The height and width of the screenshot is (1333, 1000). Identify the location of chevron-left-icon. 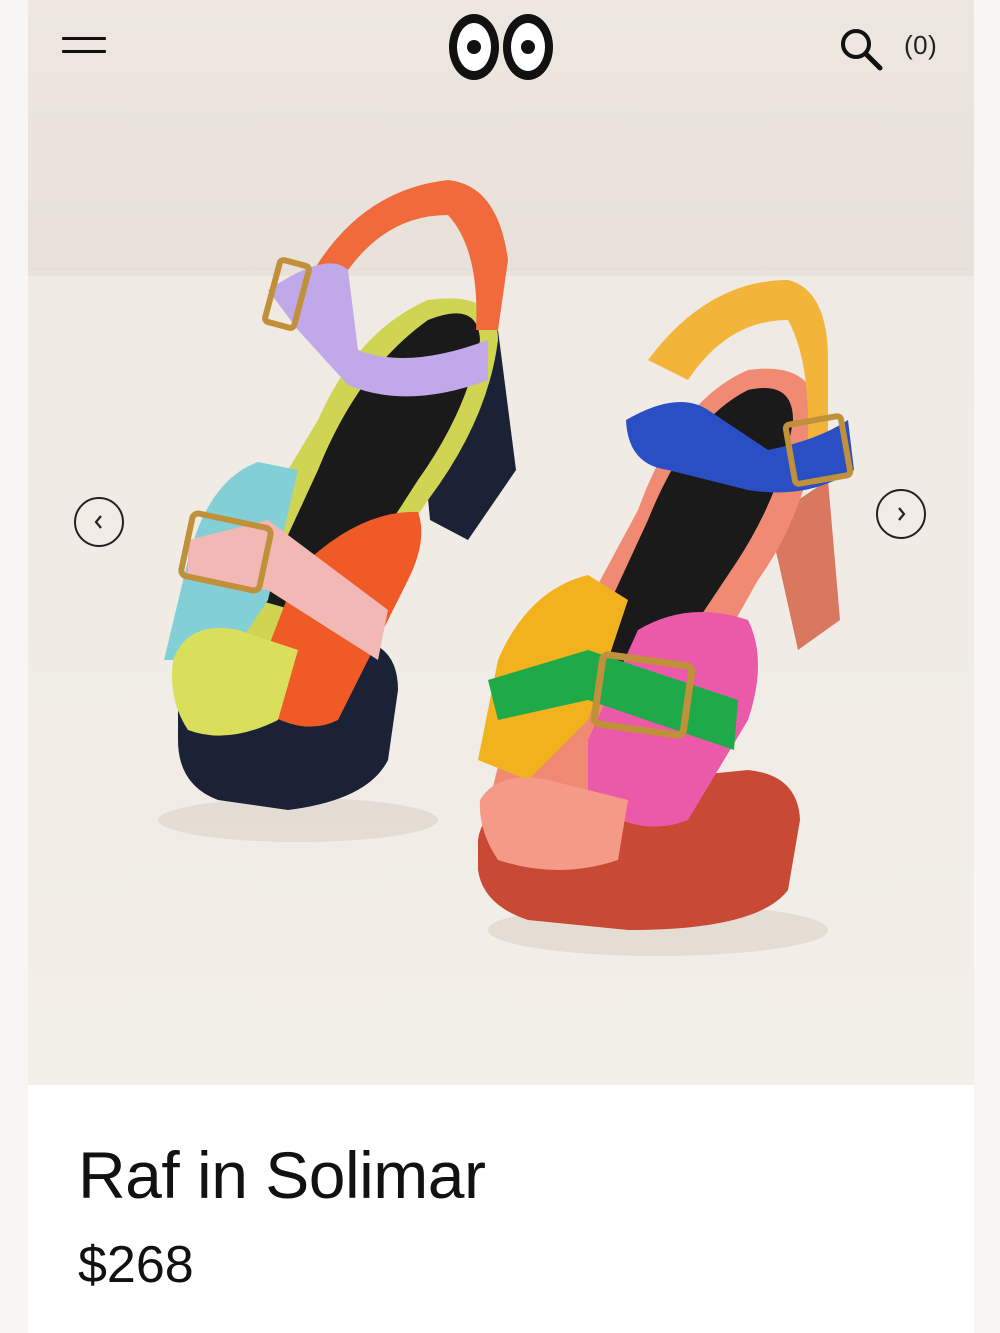
(98, 522).